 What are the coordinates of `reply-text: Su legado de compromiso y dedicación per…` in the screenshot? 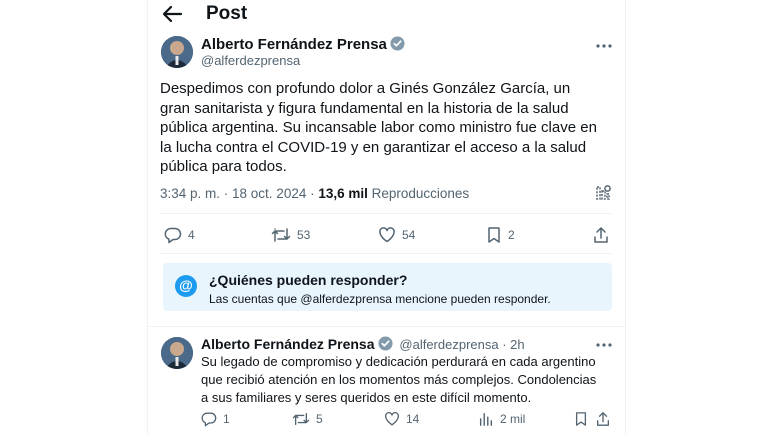 It's located at (399, 379).